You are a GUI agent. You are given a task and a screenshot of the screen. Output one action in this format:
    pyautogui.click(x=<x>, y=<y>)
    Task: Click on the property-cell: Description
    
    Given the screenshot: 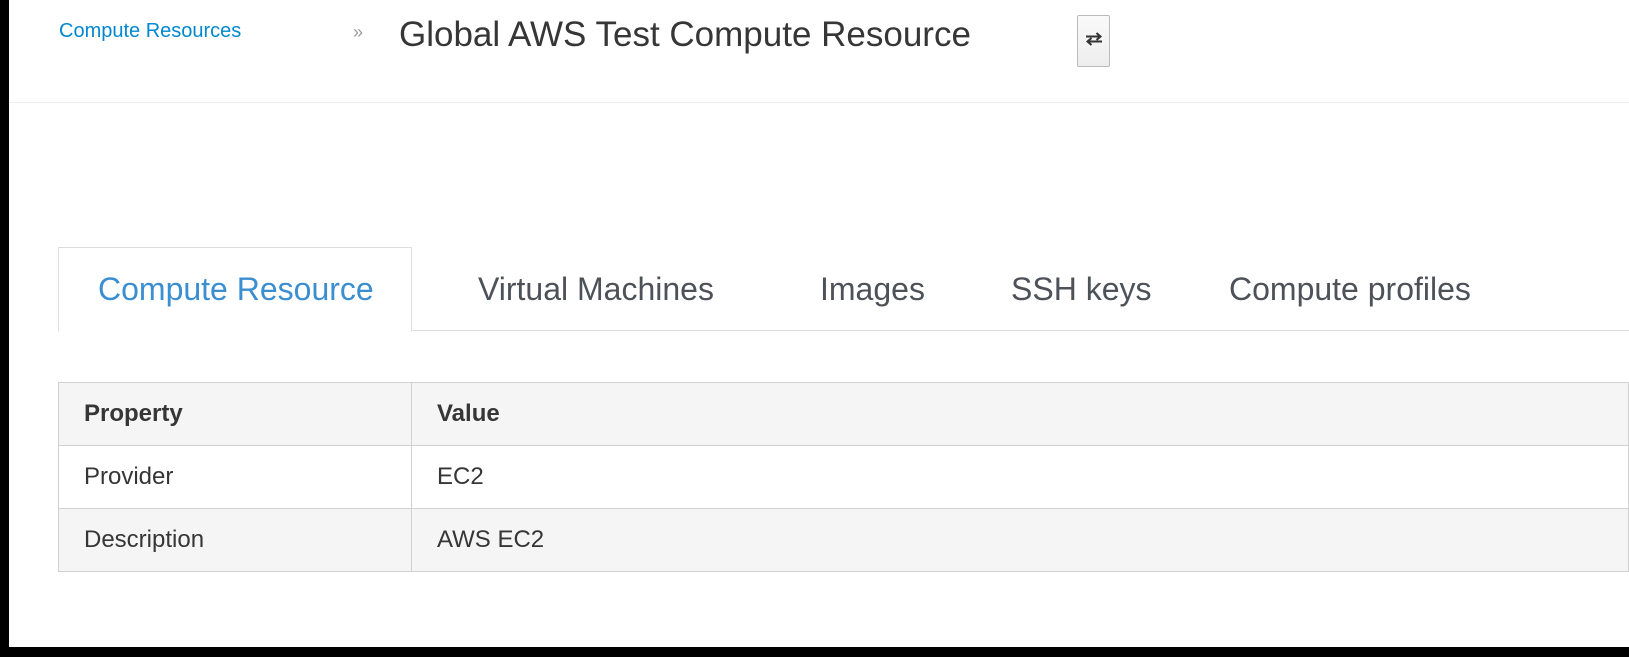 What is the action you would take?
    pyautogui.click(x=235, y=540)
    